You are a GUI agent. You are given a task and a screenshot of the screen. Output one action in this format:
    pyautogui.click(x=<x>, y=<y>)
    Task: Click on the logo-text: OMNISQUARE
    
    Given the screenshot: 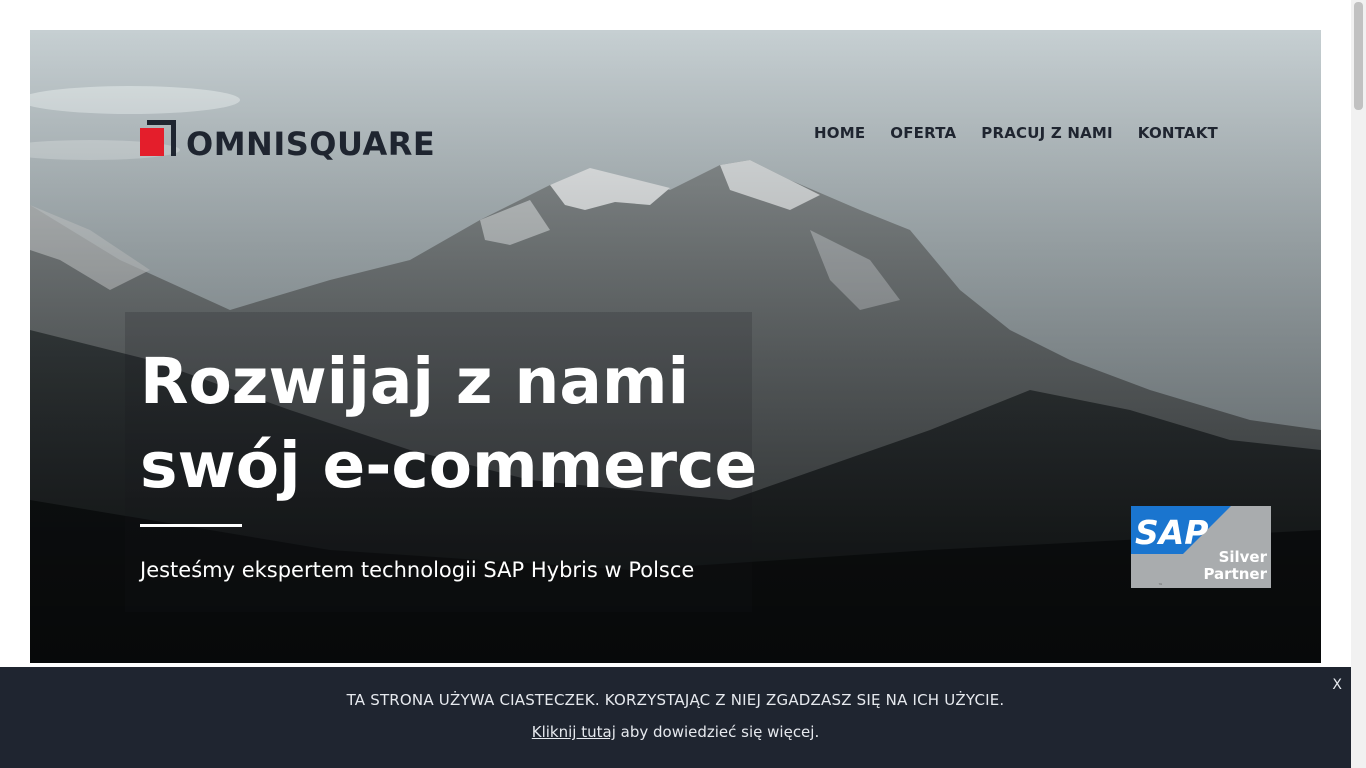 What is the action you would take?
    pyautogui.click(x=311, y=144)
    